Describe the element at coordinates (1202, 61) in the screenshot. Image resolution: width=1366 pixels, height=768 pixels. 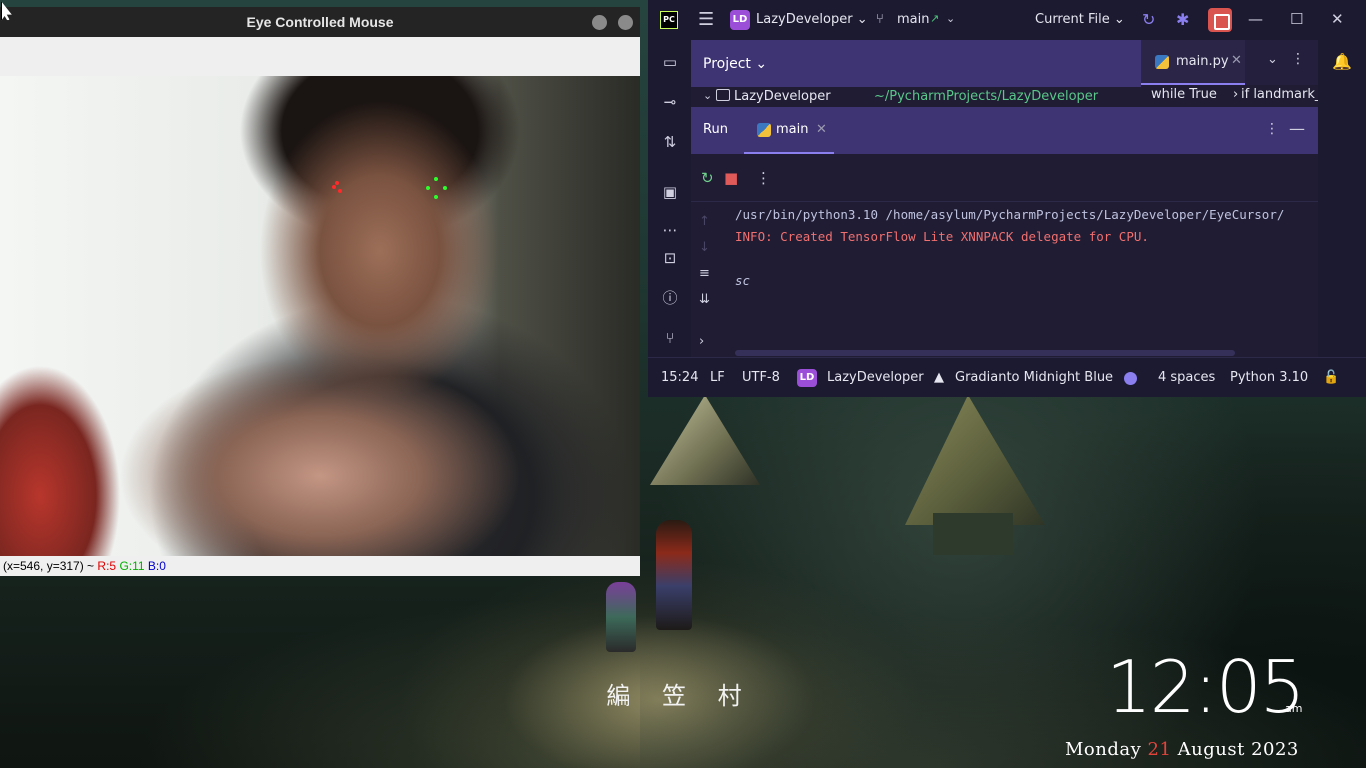
I see `tab-label: main.py` at that location.